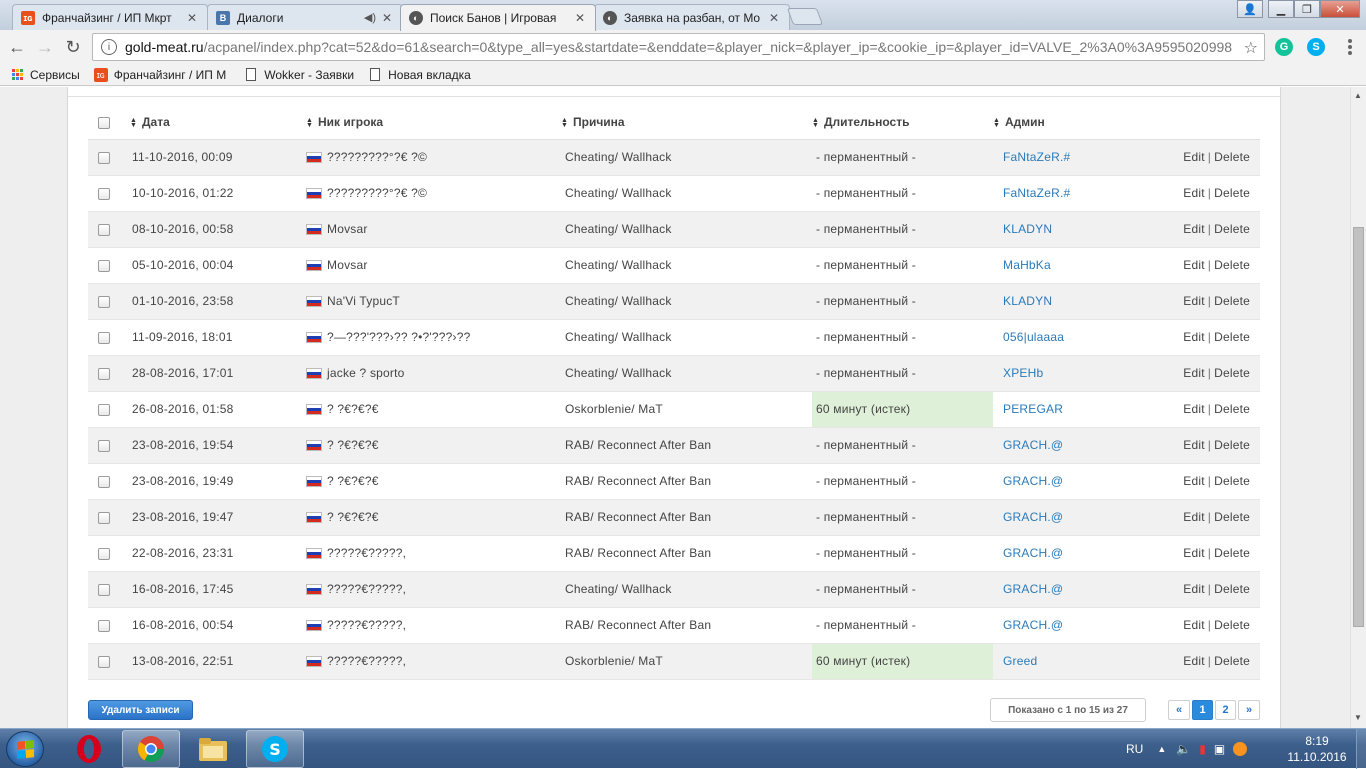 This screenshot has width=1366, height=769. What do you see at coordinates (498, 17) in the screenshot?
I see `tab-ban-search: ◐ Поиск Банов | Игровая ✕` at bounding box center [498, 17].